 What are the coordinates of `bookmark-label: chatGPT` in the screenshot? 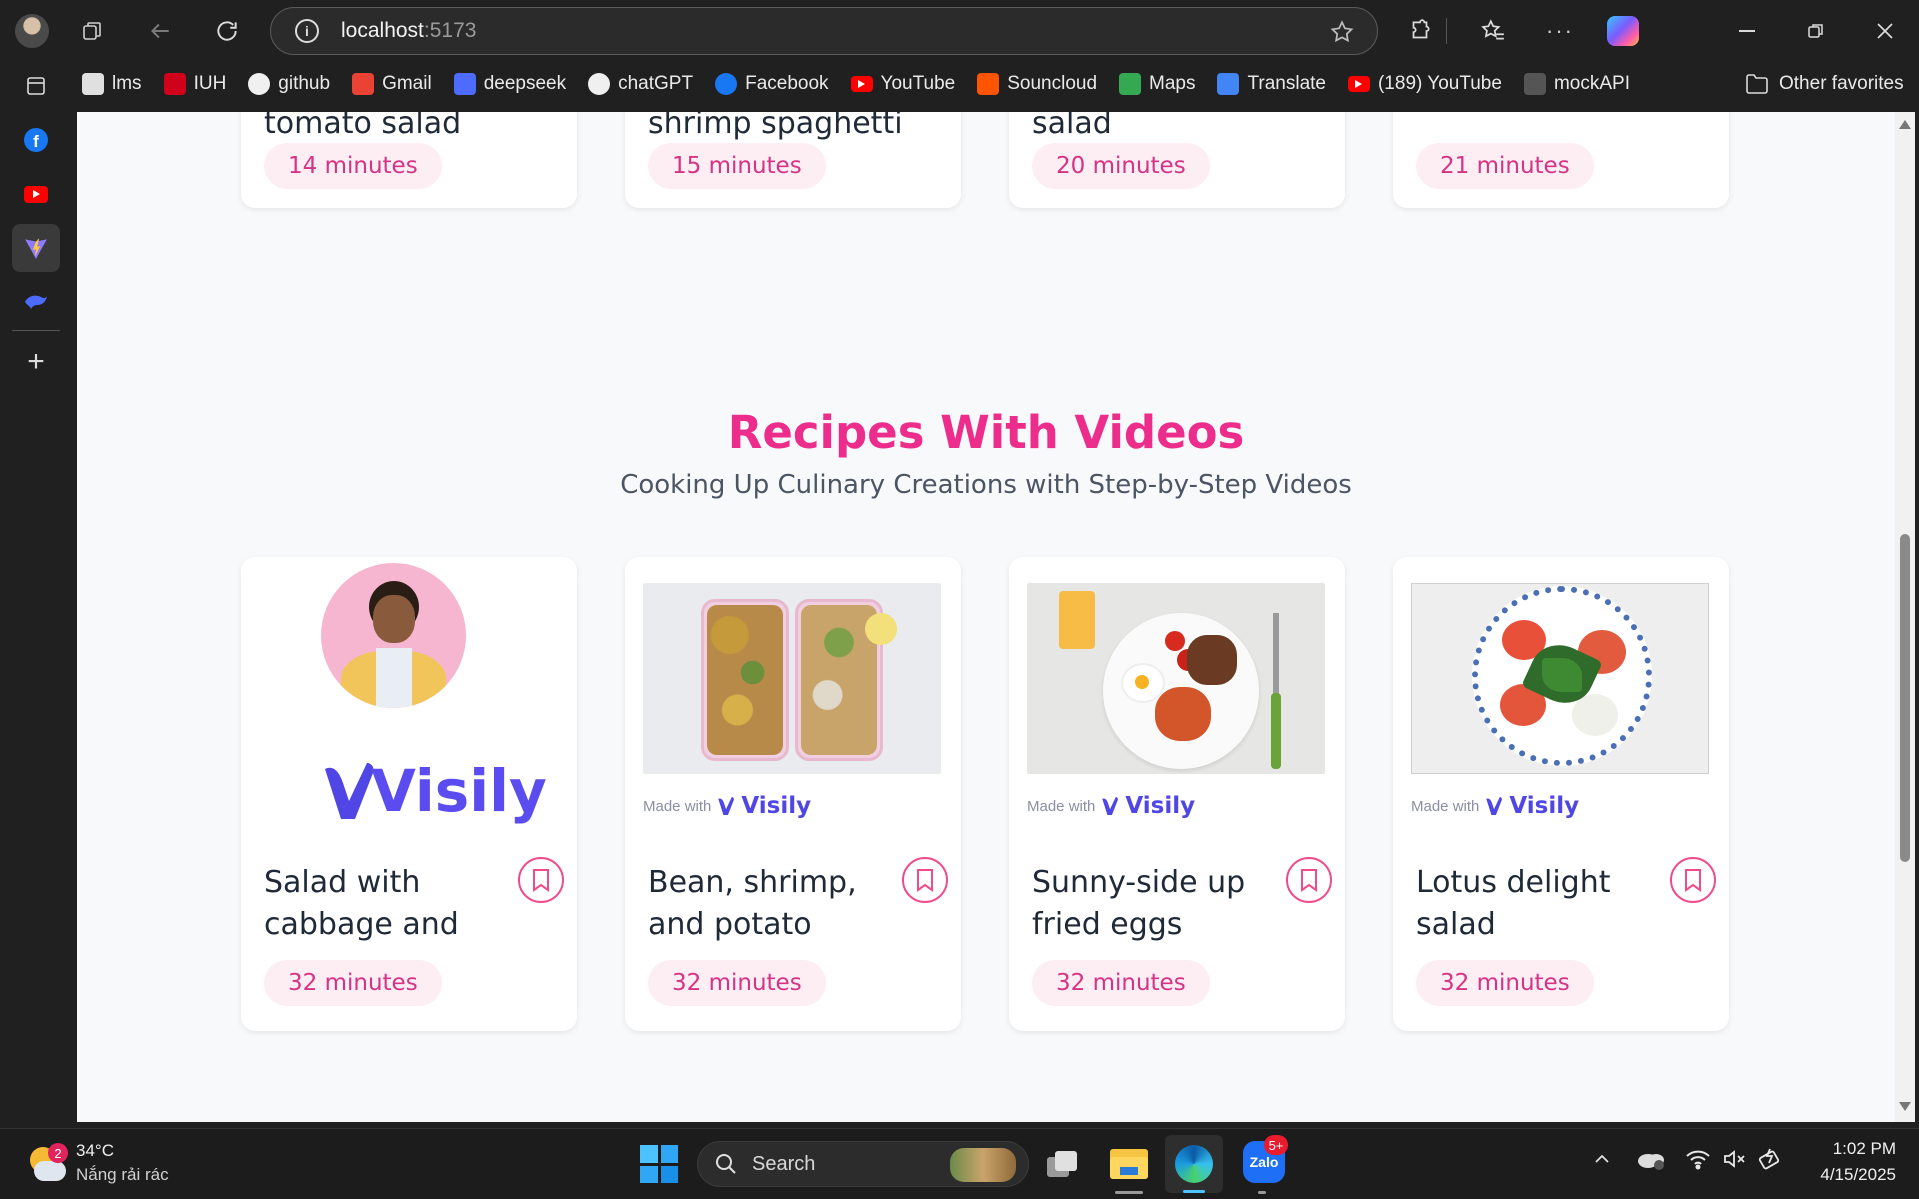 It's located at (656, 83).